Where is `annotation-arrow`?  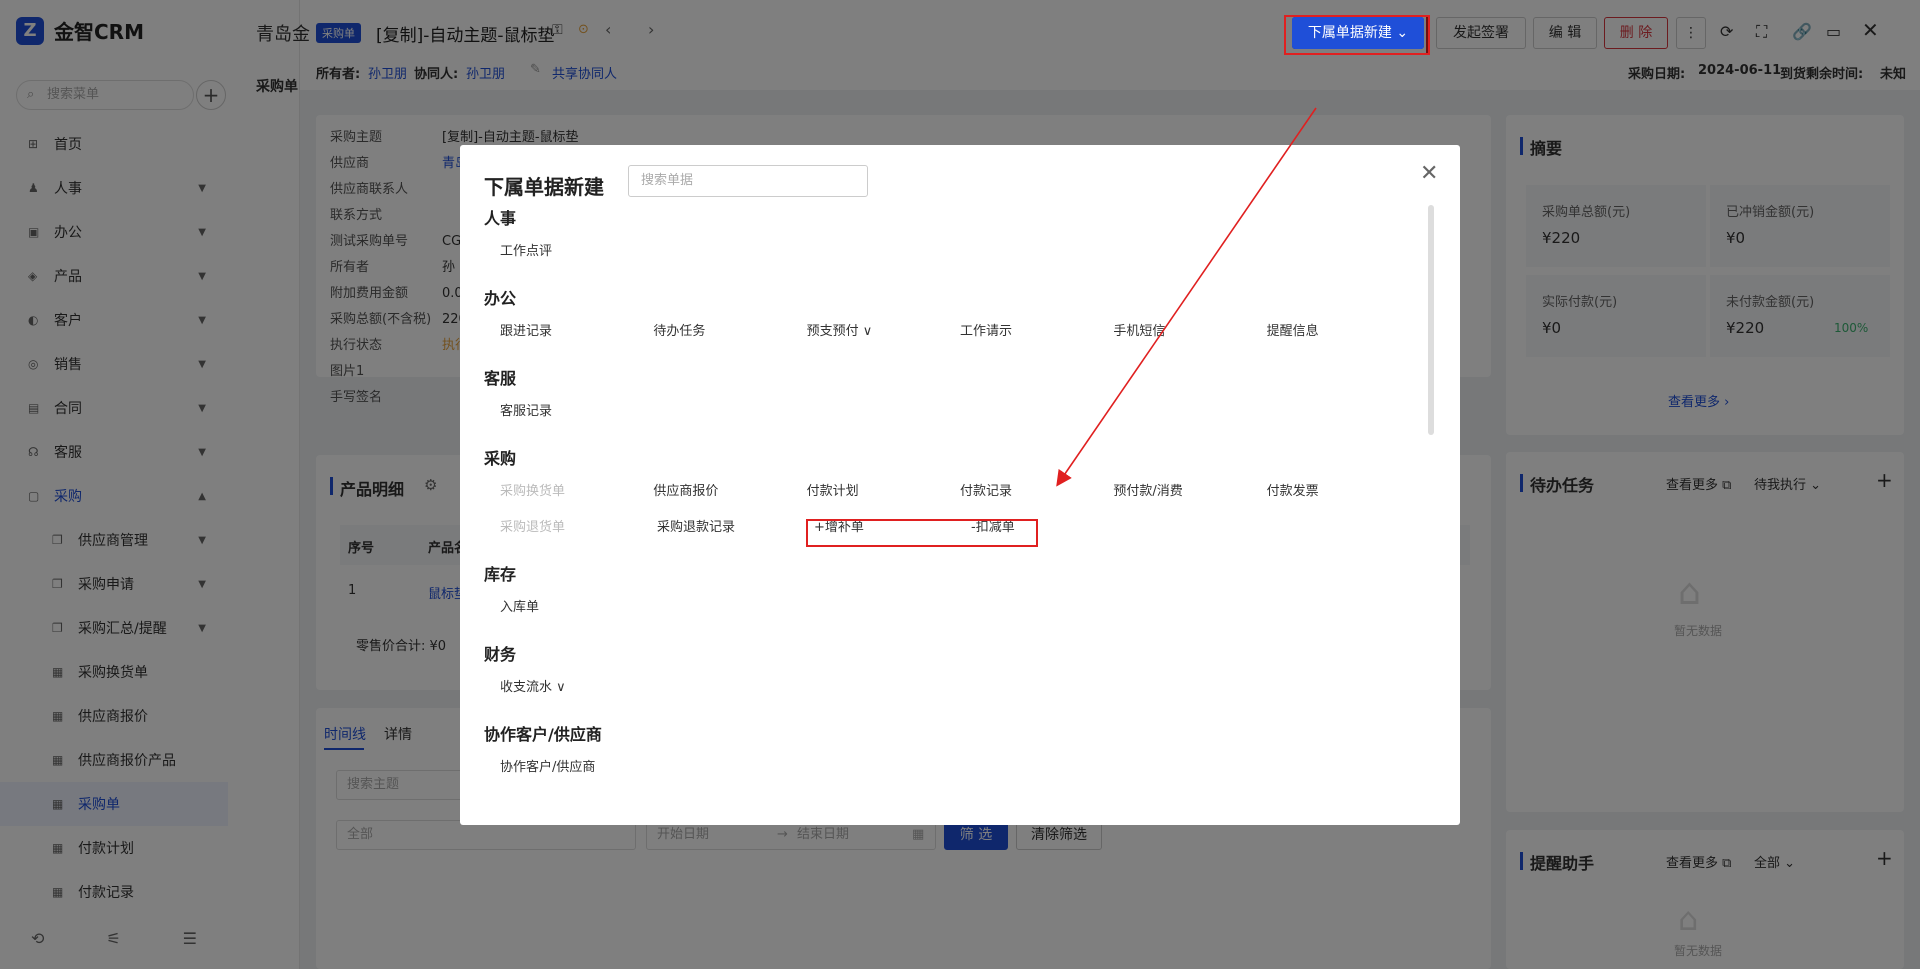 annotation-arrow is located at coordinates (1186, 297).